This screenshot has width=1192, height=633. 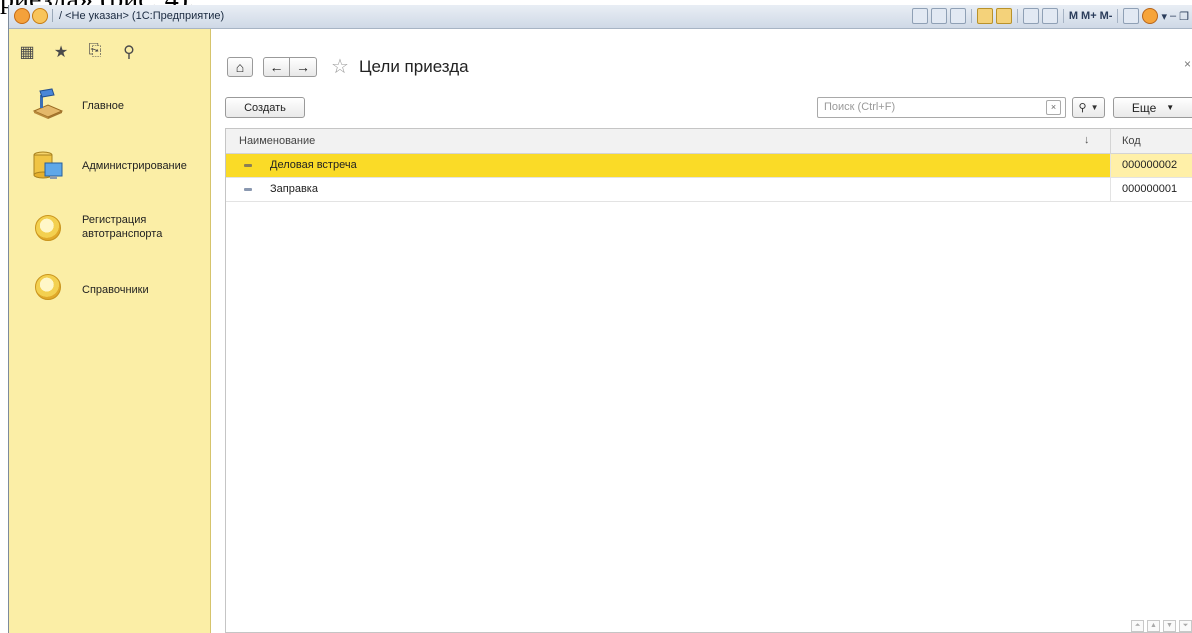 What do you see at coordinates (1164, 16) in the screenshot?
I see `info-dropdown-icon: ▾` at bounding box center [1164, 16].